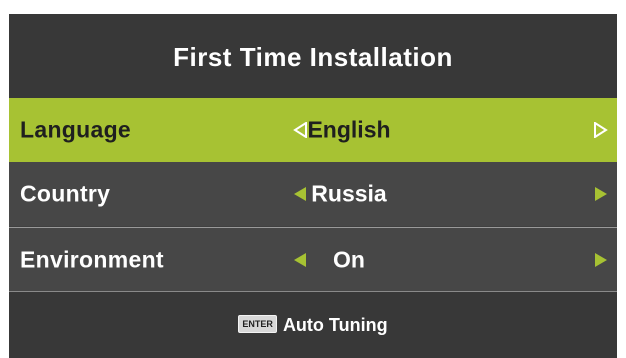 This screenshot has width=626, height=358. What do you see at coordinates (349, 193) in the screenshot?
I see `setting-value-country: Russia` at bounding box center [349, 193].